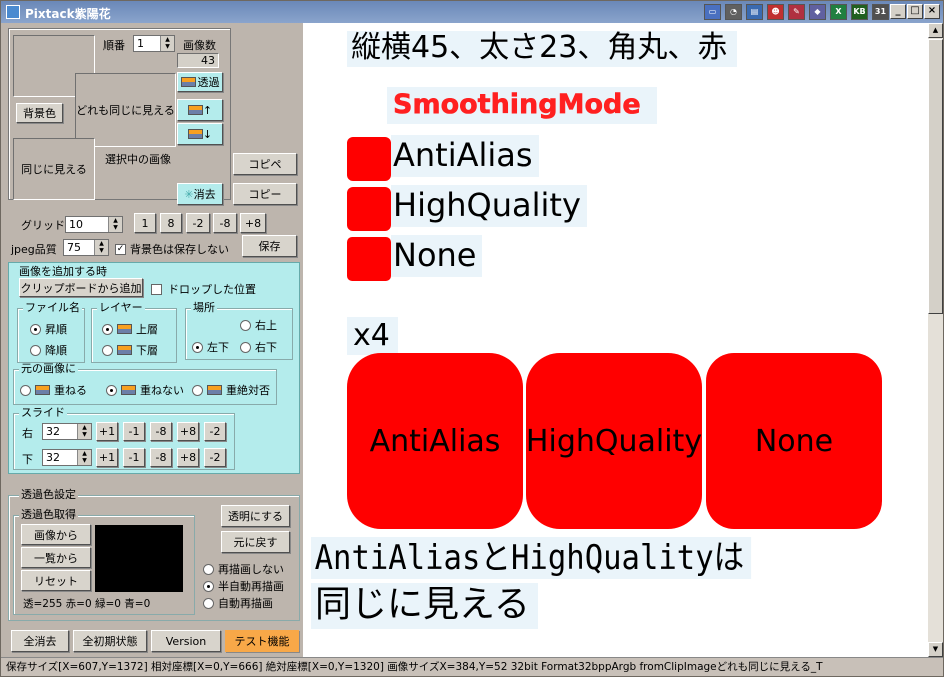  I want to click on bg-color-button: 背景色, so click(39, 113).